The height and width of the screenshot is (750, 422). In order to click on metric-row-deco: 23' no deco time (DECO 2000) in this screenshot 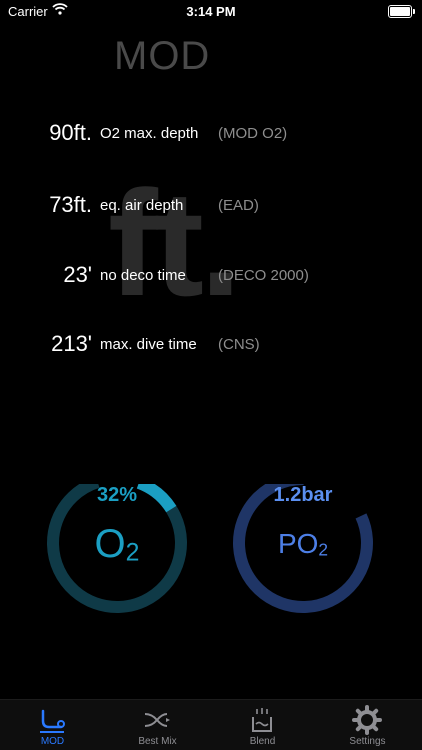, I will do `click(211, 279)`.